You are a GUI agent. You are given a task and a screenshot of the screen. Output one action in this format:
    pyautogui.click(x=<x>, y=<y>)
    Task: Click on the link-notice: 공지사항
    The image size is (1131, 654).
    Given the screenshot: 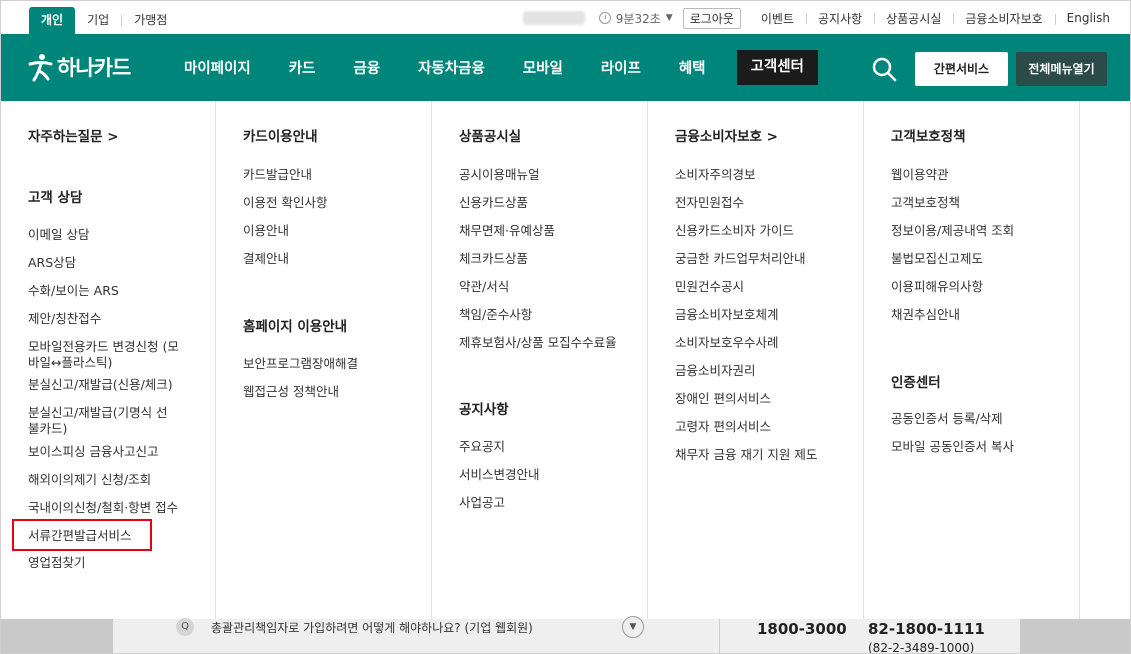 What is the action you would take?
    pyautogui.click(x=840, y=18)
    